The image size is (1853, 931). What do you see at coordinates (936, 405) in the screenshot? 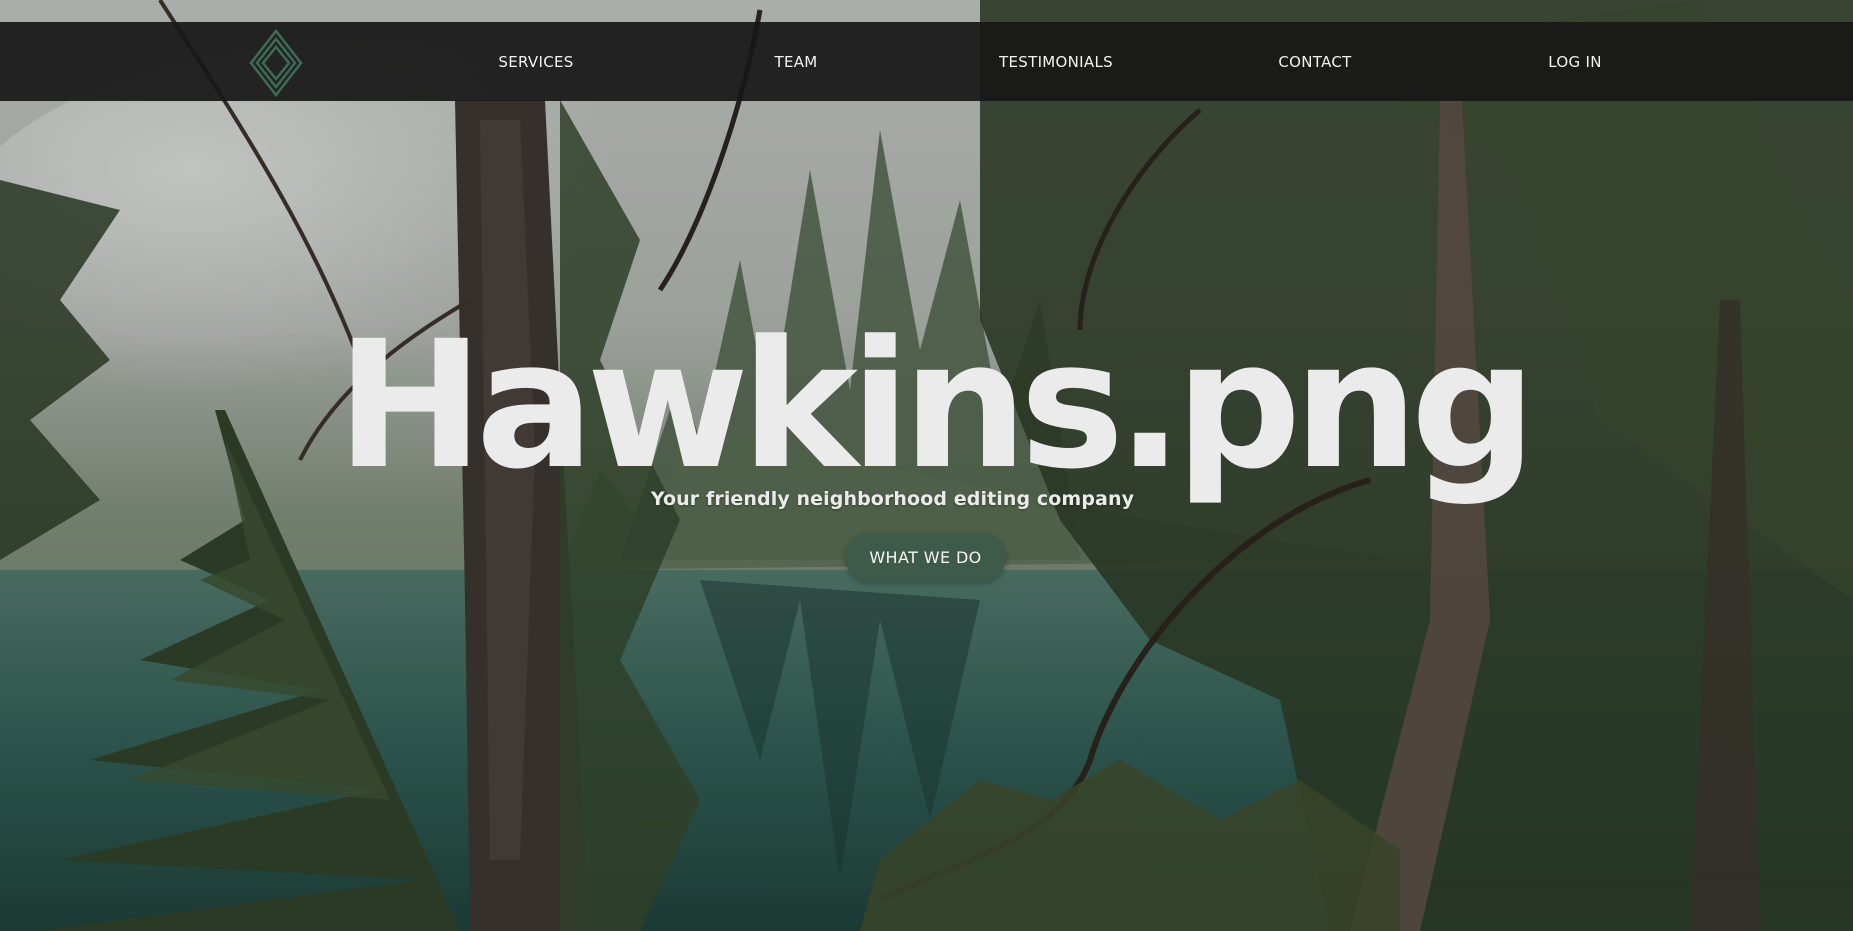
I see `hero-title: Hawkins.png` at bounding box center [936, 405].